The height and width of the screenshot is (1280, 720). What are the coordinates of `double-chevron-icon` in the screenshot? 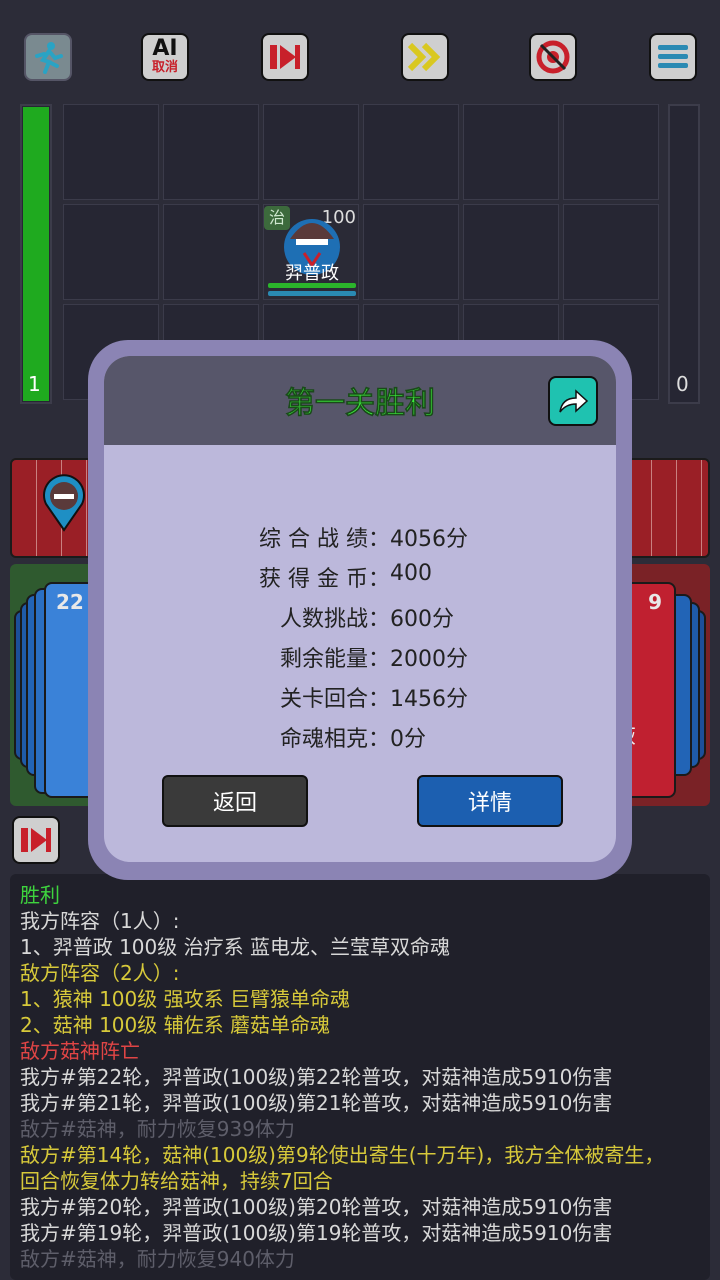 It's located at (424, 57).